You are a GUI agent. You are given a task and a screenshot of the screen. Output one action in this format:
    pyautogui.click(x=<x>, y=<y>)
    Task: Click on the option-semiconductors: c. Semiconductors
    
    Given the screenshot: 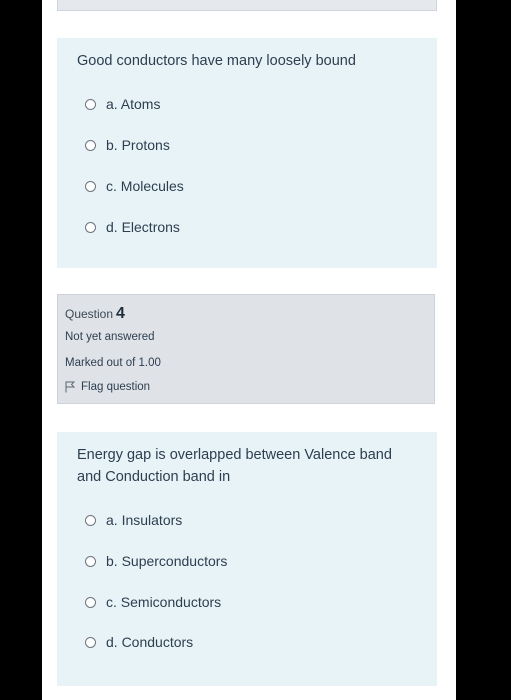 What is the action you would take?
    pyautogui.click(x=153, y=602)
    